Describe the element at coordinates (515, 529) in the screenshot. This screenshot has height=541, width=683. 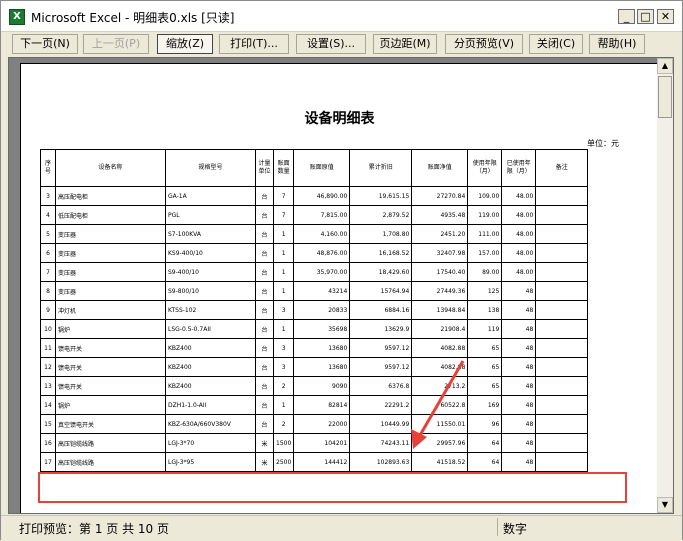
I see `num-lock-indicator: 数字` at that location.